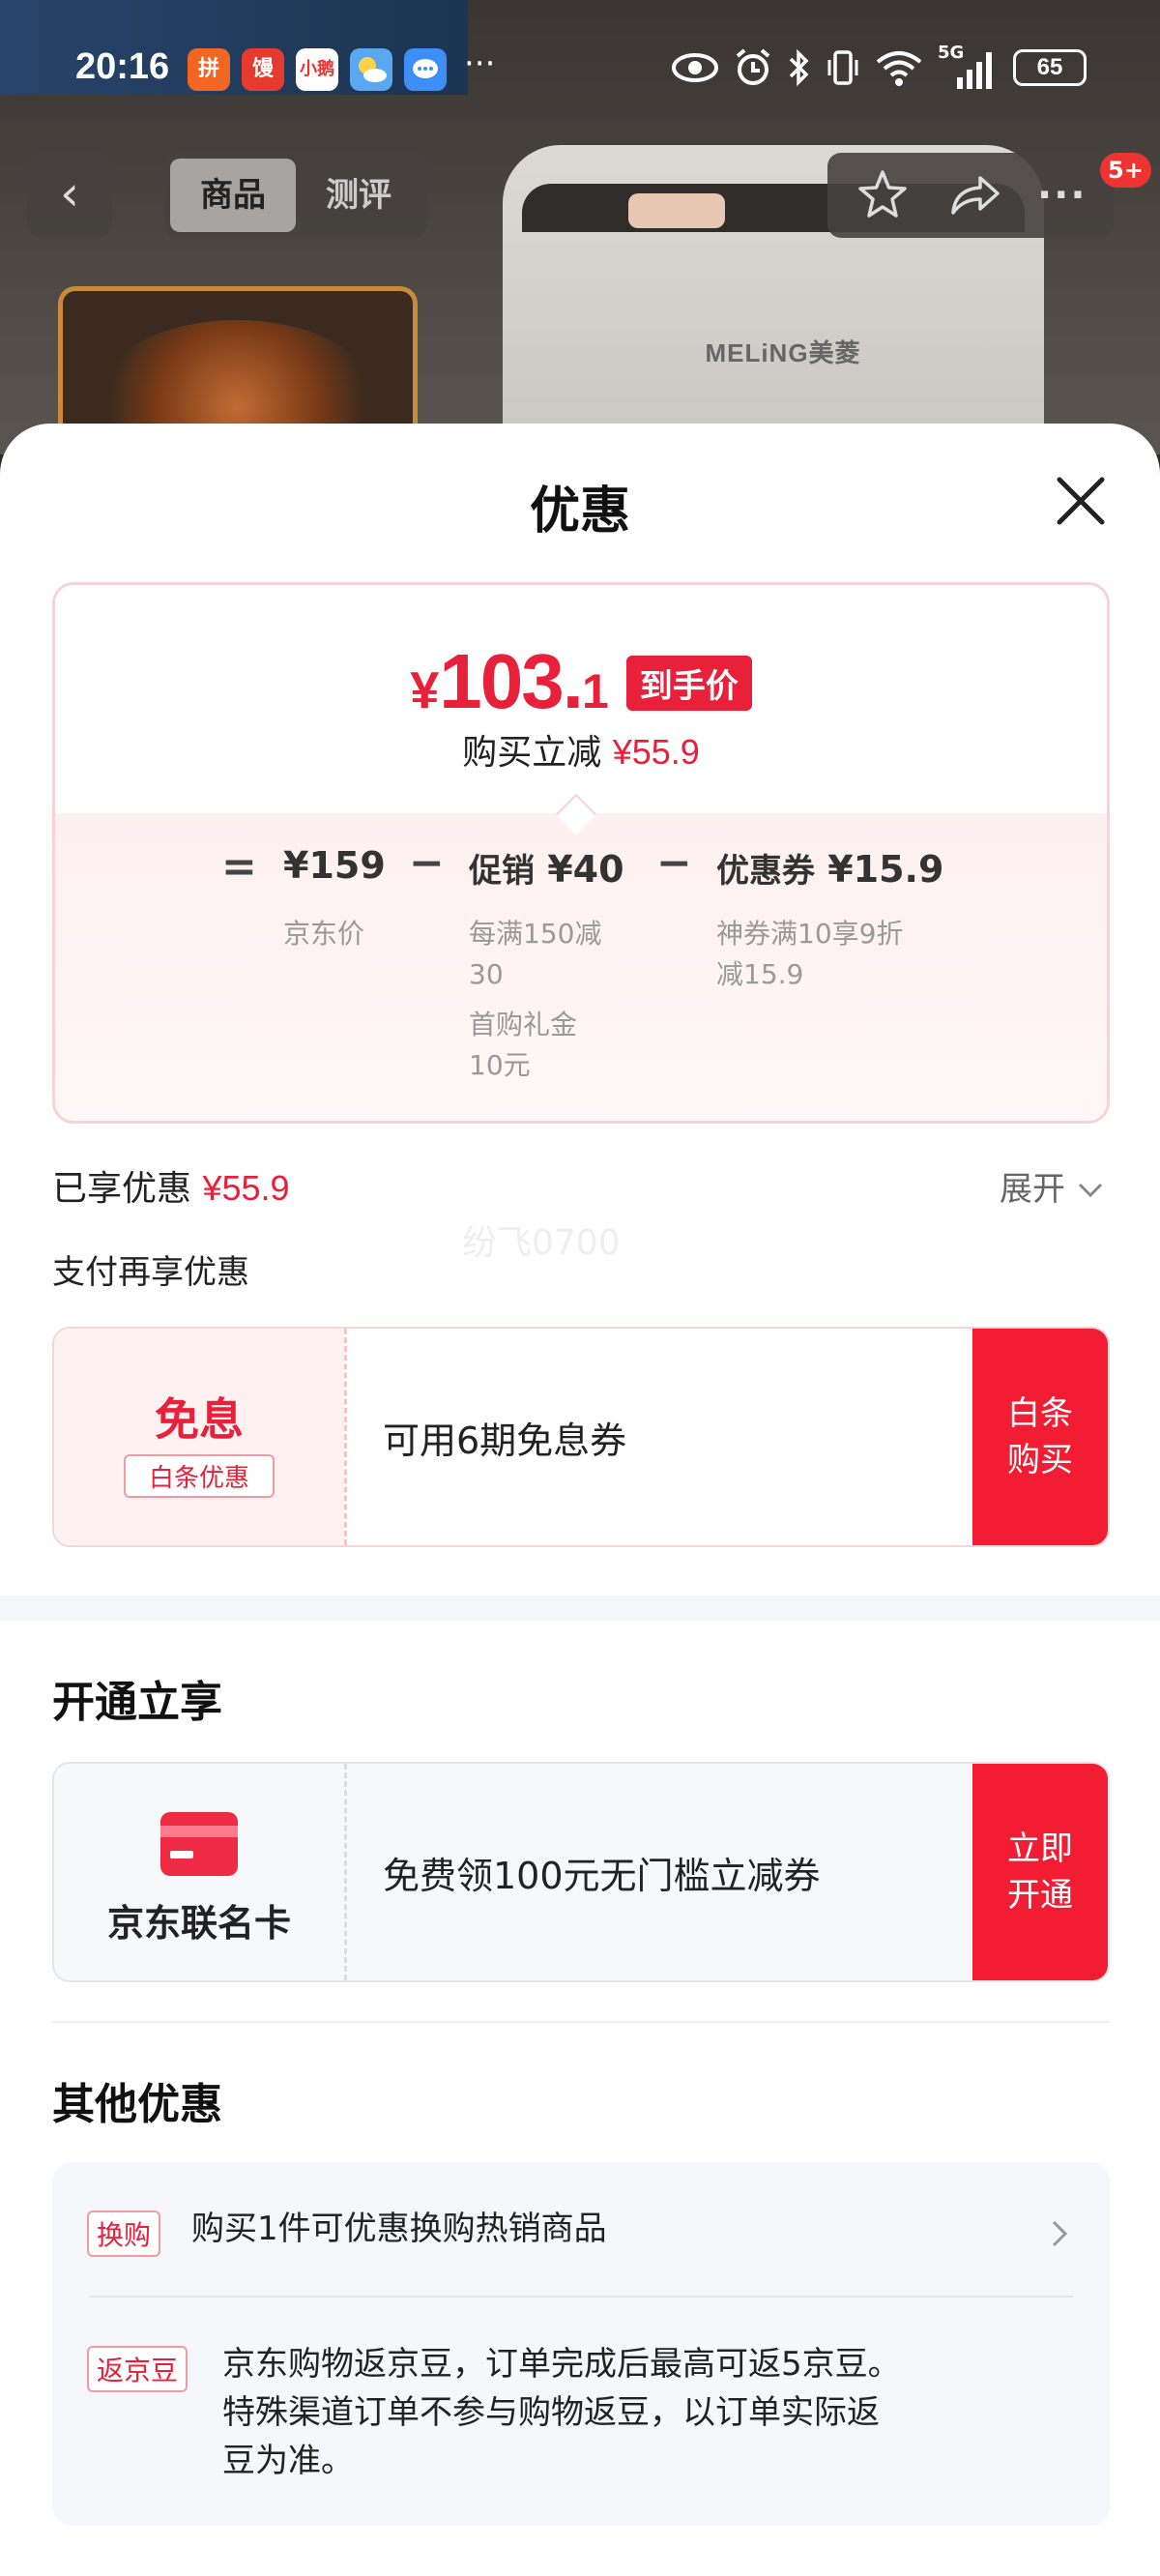  Describe the element at coordinates (1081, 501) in the screenshot. I see `close-icon` at that location.